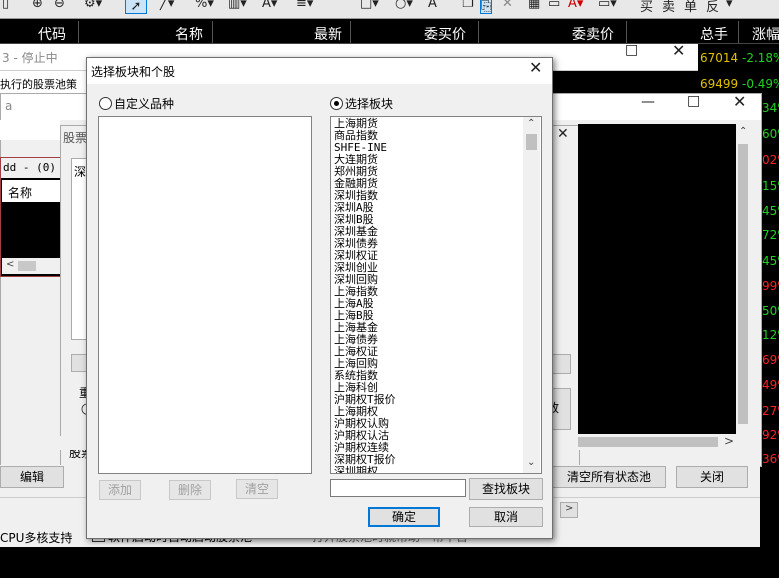  What do you see at coordinates (73, 443) in the screenshot?
I see `hscroll-left` at bounding box center [73, 443].